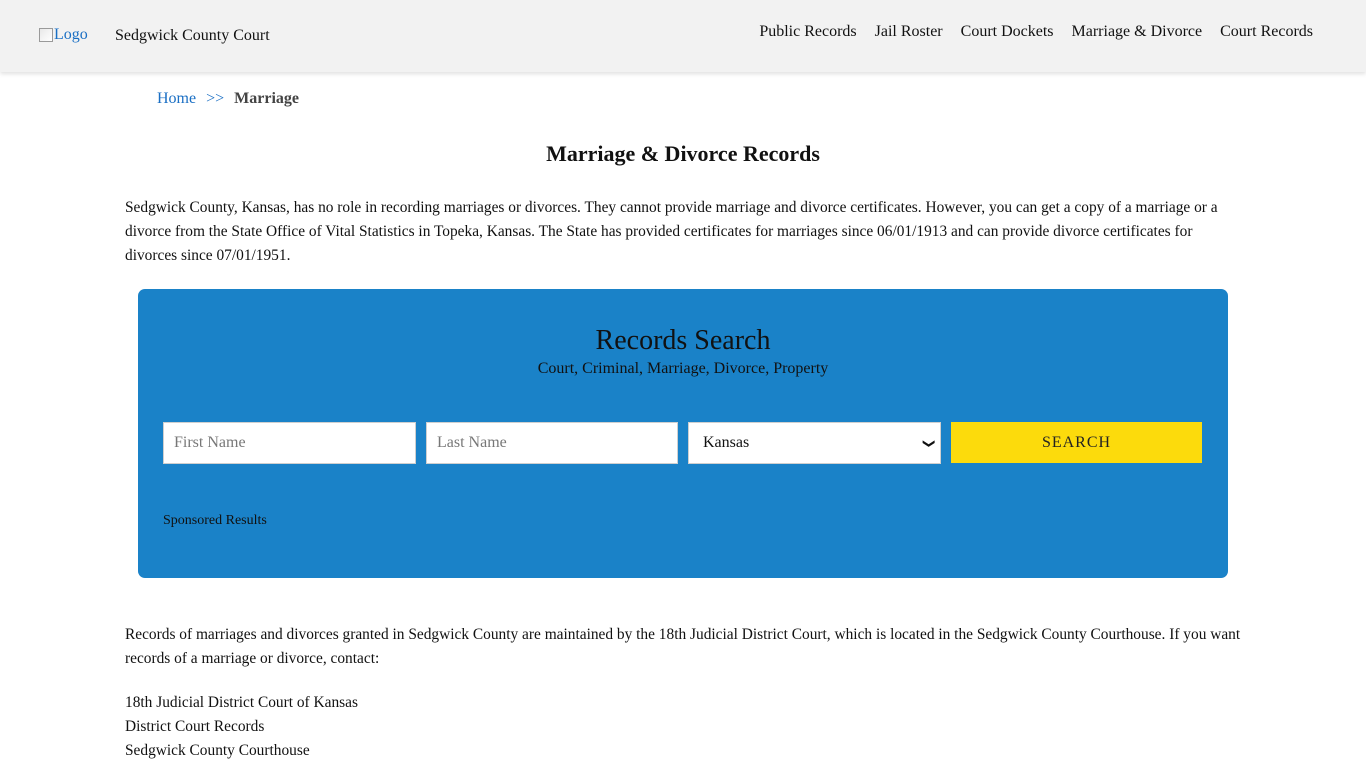 The width and height of the screenshot is (1366, 768). Describe the element at coordinates (215, 520) in the screenshot. I see `sponsored-results-label: Sponsored Results` at that location.